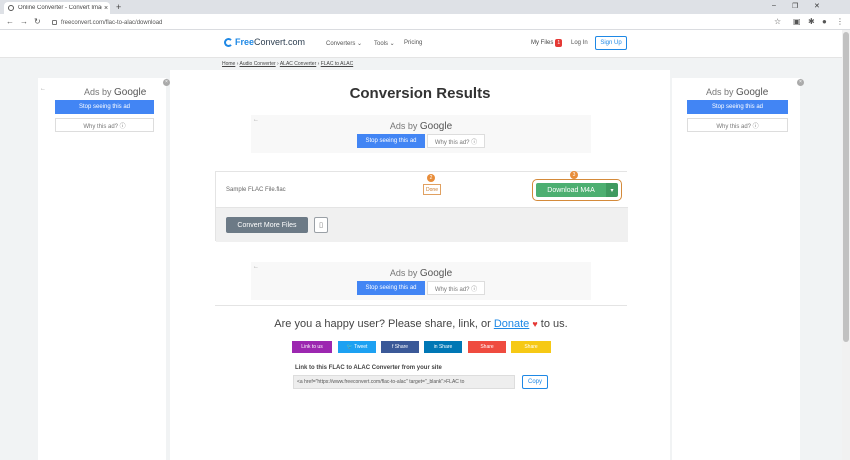 Image resolution: width=850 pixels, height=460 pixels. I want to click on nav-converters: Converters ⌄, so click(344, 43).